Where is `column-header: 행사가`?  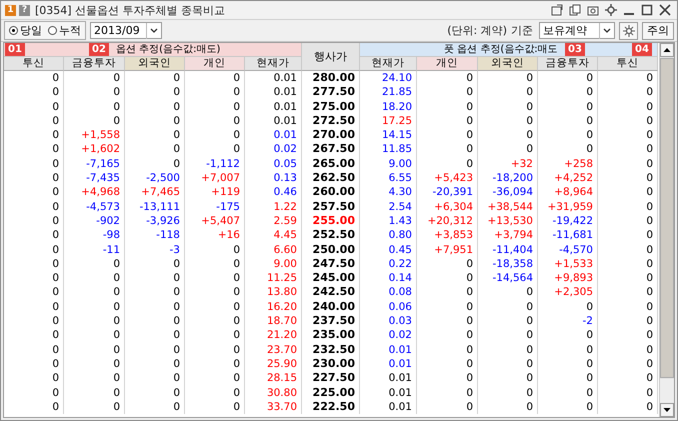
column-header: 행사가 is located at coordinates (331, 57).